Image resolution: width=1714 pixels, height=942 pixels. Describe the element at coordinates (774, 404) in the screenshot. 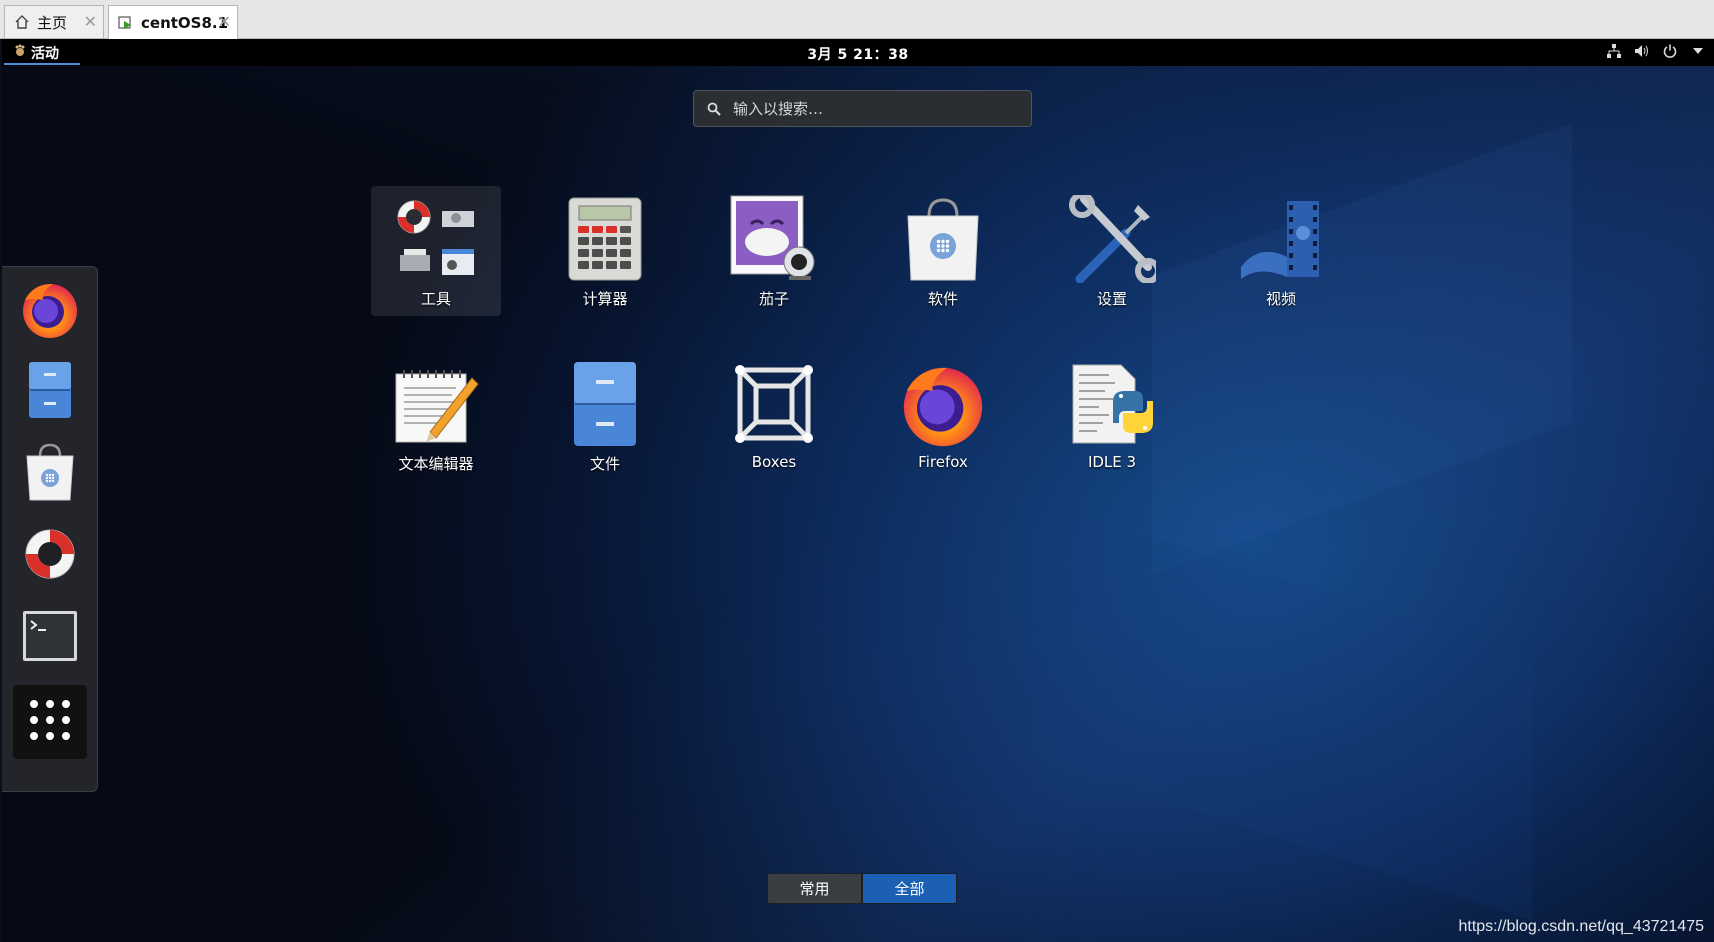

I see `boxes-icon` at that location.